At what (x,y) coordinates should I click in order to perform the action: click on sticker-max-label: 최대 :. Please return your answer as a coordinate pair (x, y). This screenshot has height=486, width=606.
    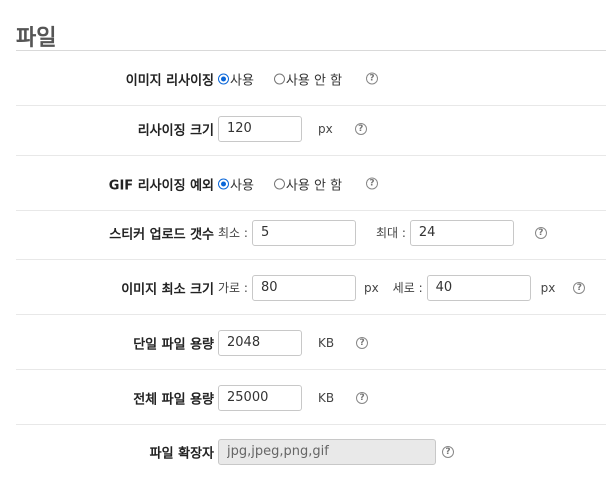
    Looking at the image, I should click on (390, 233).